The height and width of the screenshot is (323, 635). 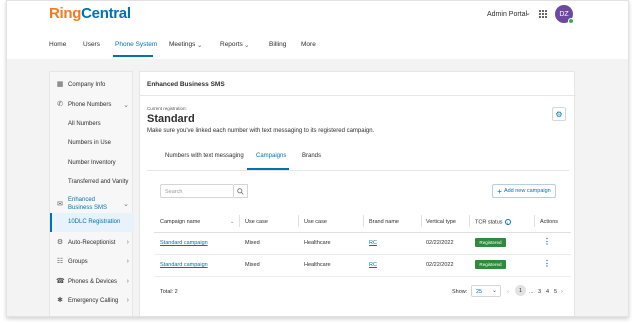 What do you see at coordinates (92, 163) in the screenshot?
I see `sidebar-item-number-inventory: Number Inventory` at bounding box center [92, 163].